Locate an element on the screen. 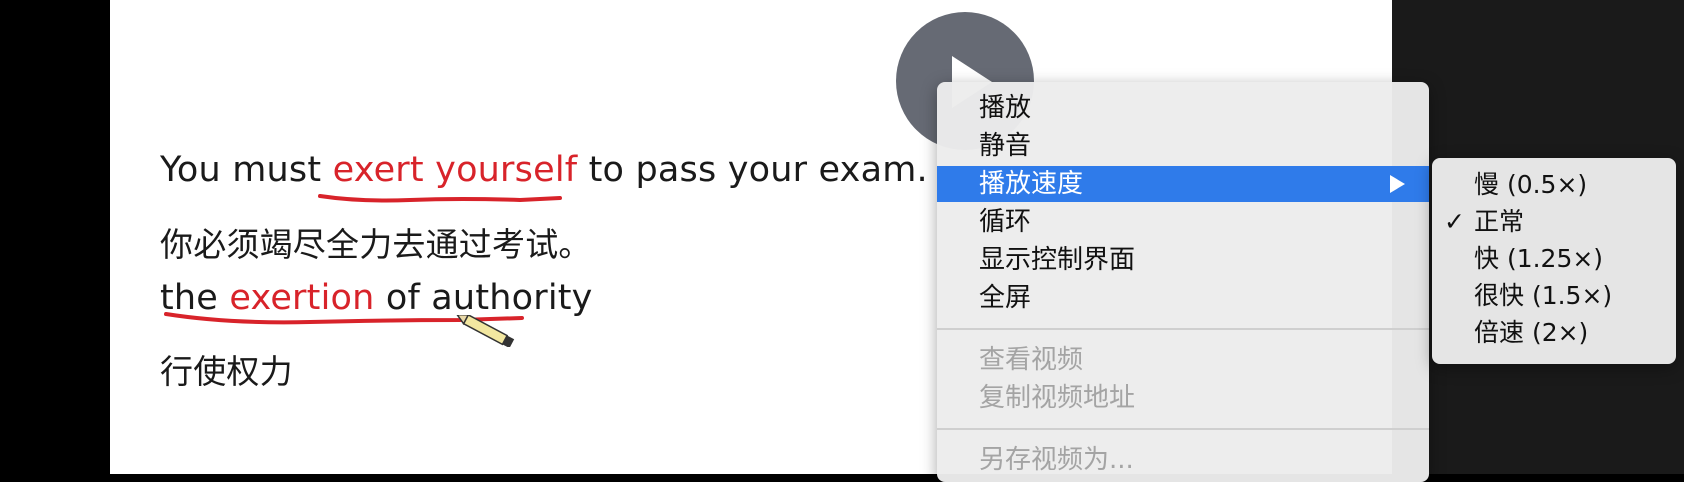 The width and height of the screenshot is (1684, 482). pencil-cursor-icon is located at coordinates (485, 331).